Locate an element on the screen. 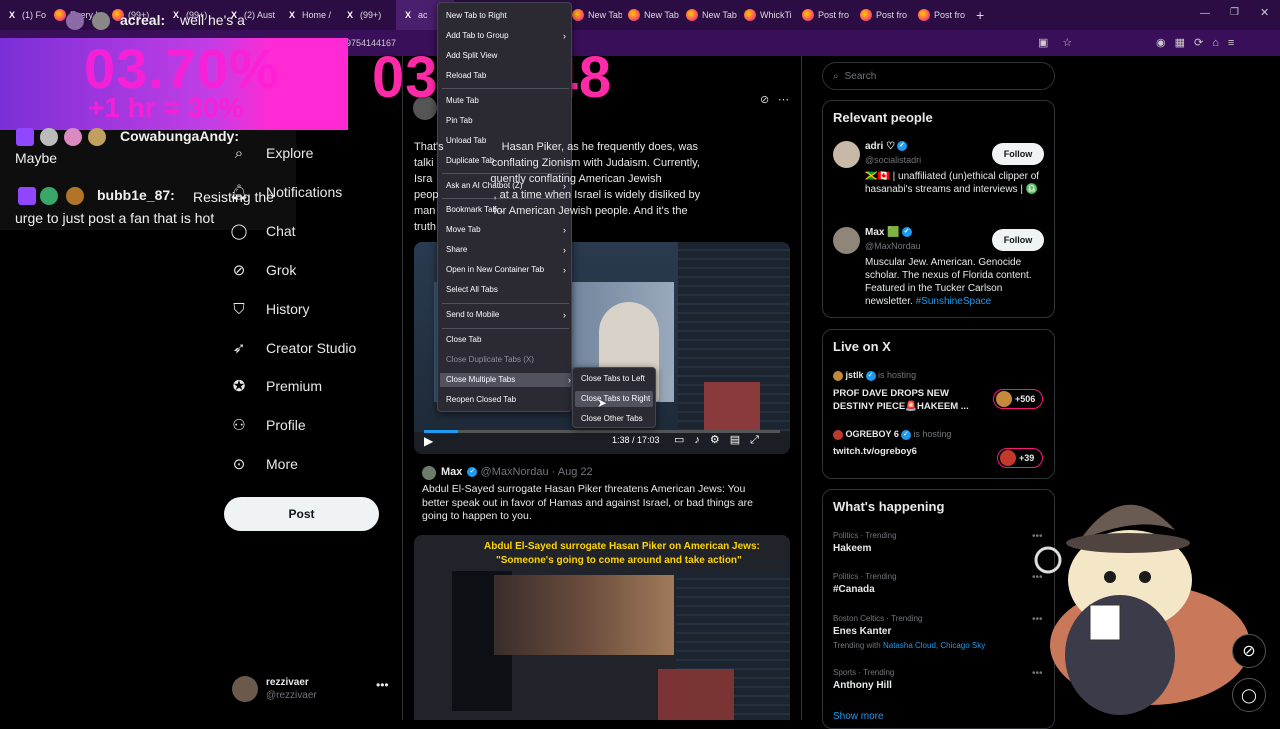  chat-message: well he's a is located at coordinates (212, 20).